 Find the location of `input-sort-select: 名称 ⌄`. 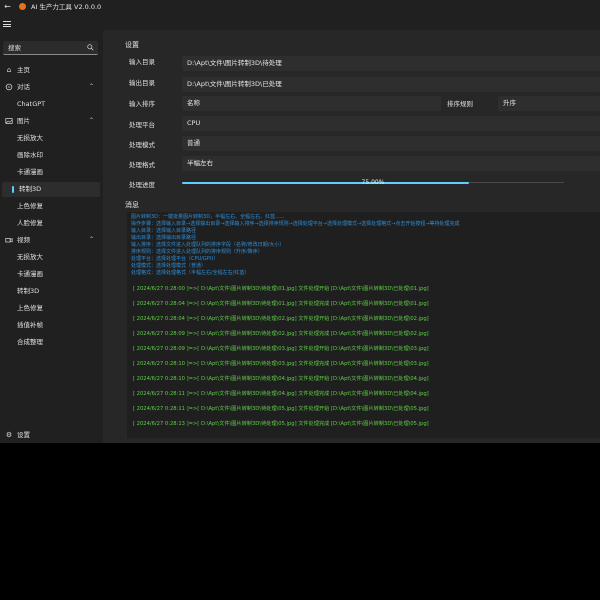

input-sort-select: 名称 ⌄ is located at coordinates (311, 103).